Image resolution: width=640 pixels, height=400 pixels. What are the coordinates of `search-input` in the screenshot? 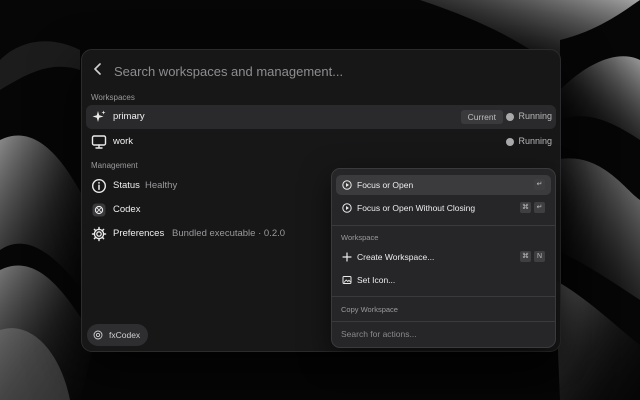 It's located at (324, 71).